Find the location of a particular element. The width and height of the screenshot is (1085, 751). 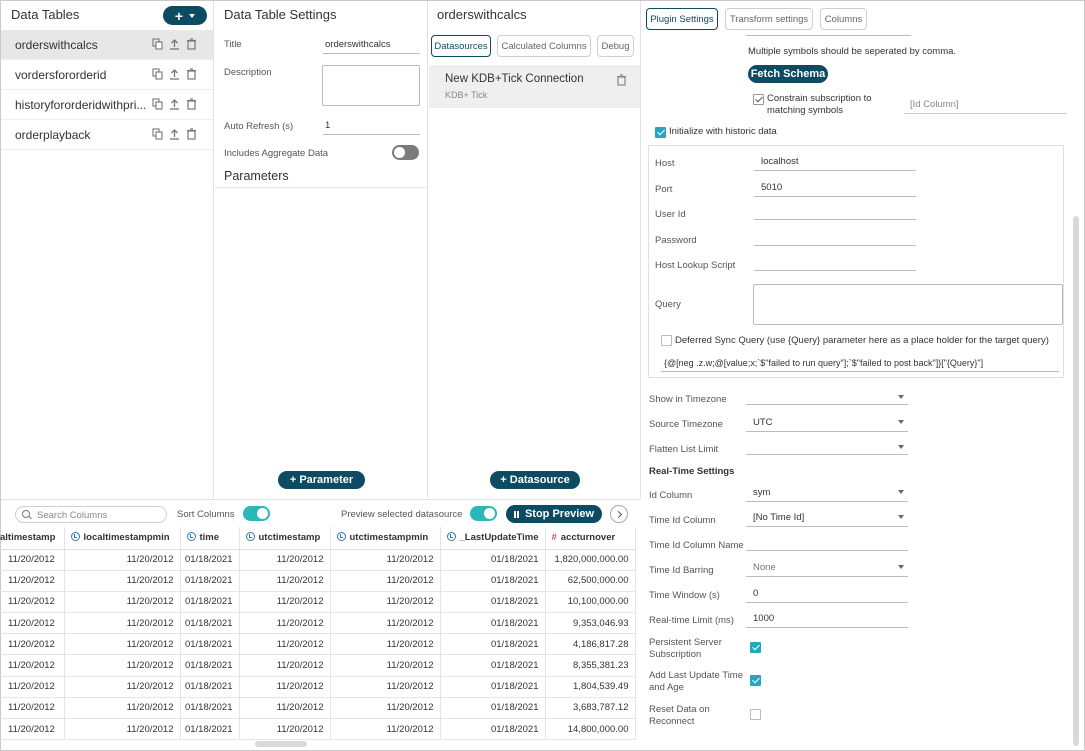

aggregate-toggle is located at coordinates (405, 152).